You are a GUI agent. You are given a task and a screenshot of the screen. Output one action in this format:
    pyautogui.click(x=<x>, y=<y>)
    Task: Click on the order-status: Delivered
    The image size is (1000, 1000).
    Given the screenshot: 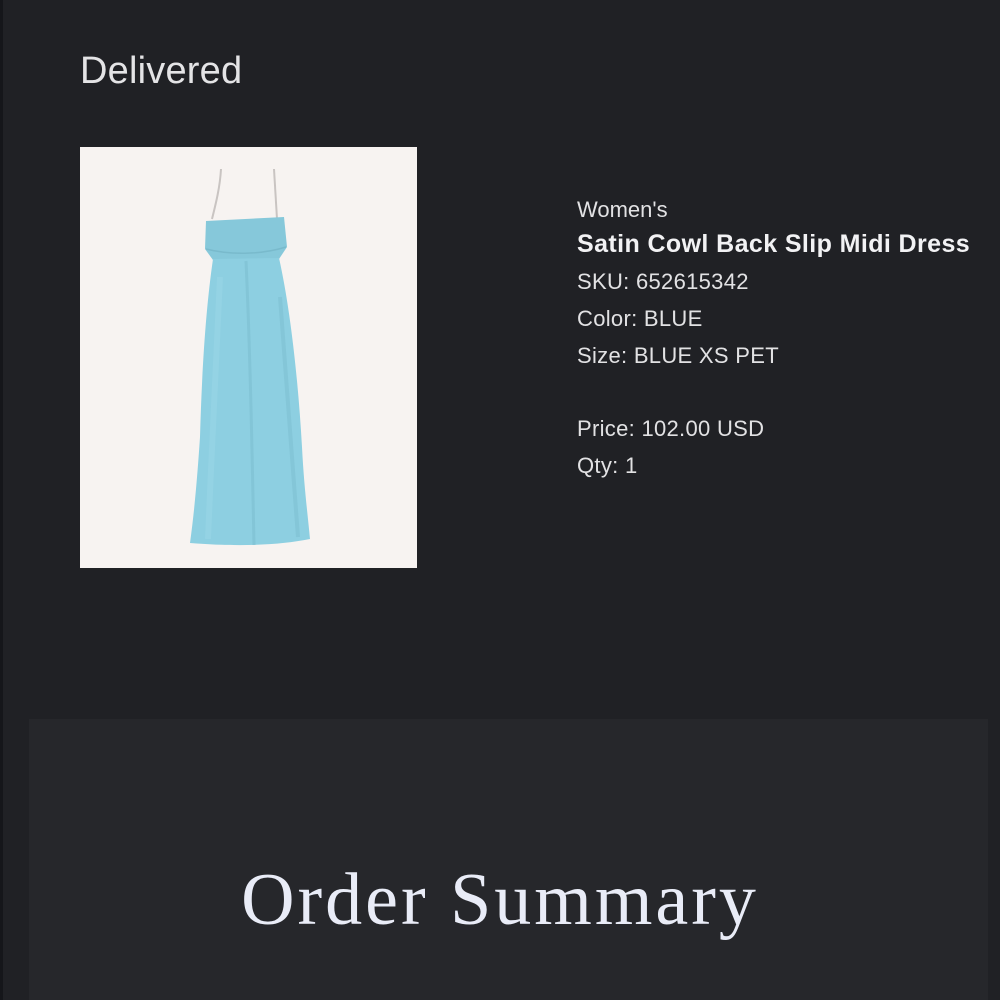 What is the action you would take?
    pyautogui.click(x=161, y=71)
    